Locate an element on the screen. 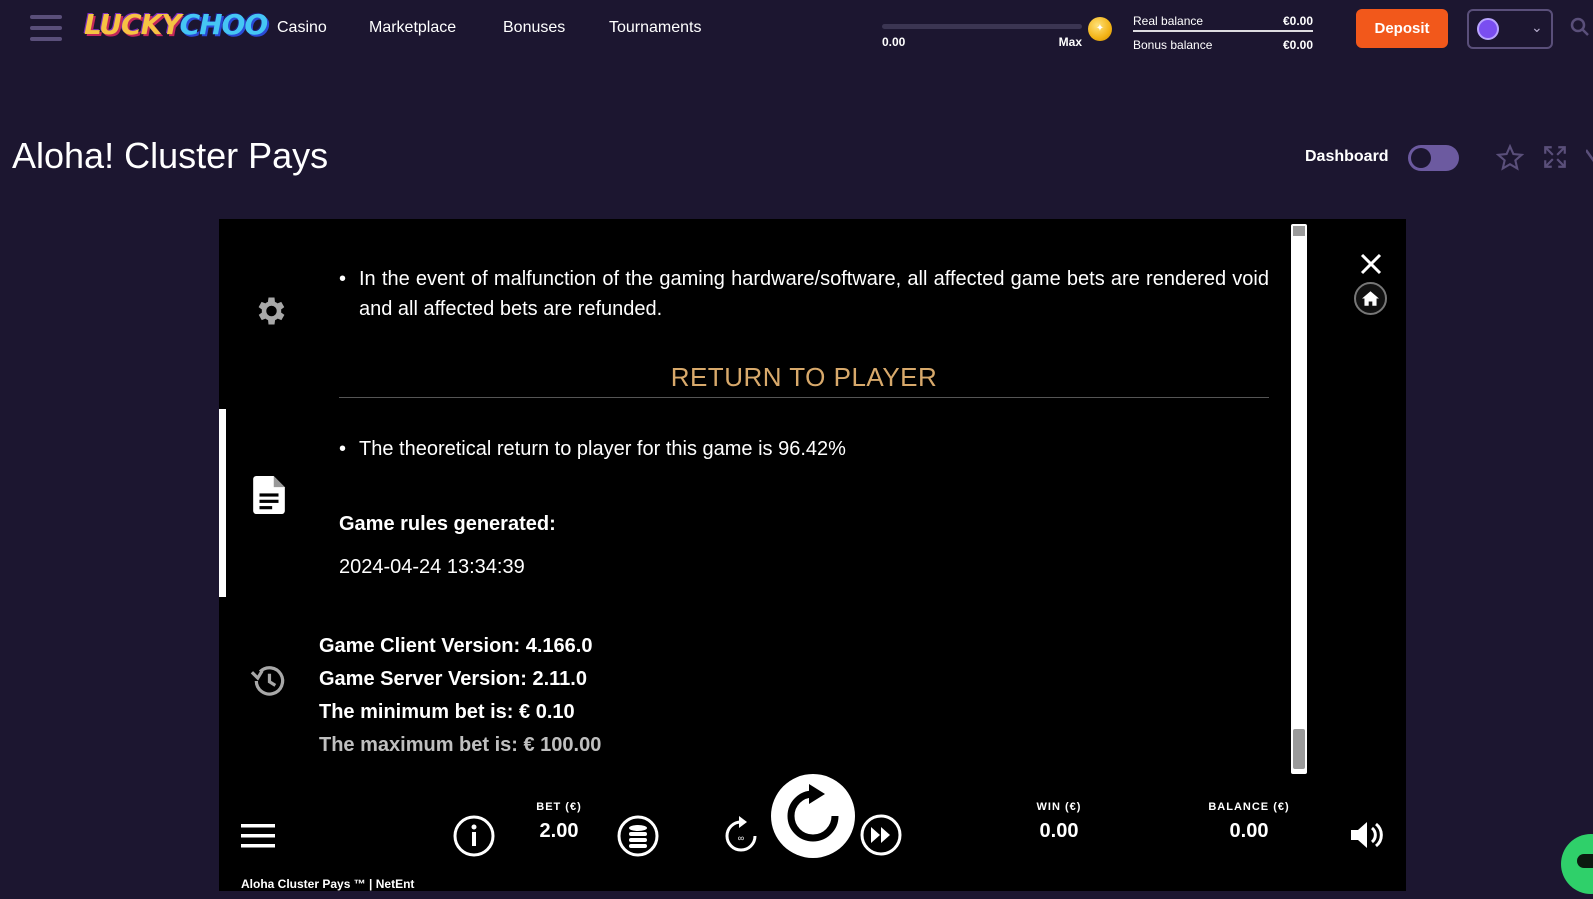  chat-button is located at coordinates (1577, 864).